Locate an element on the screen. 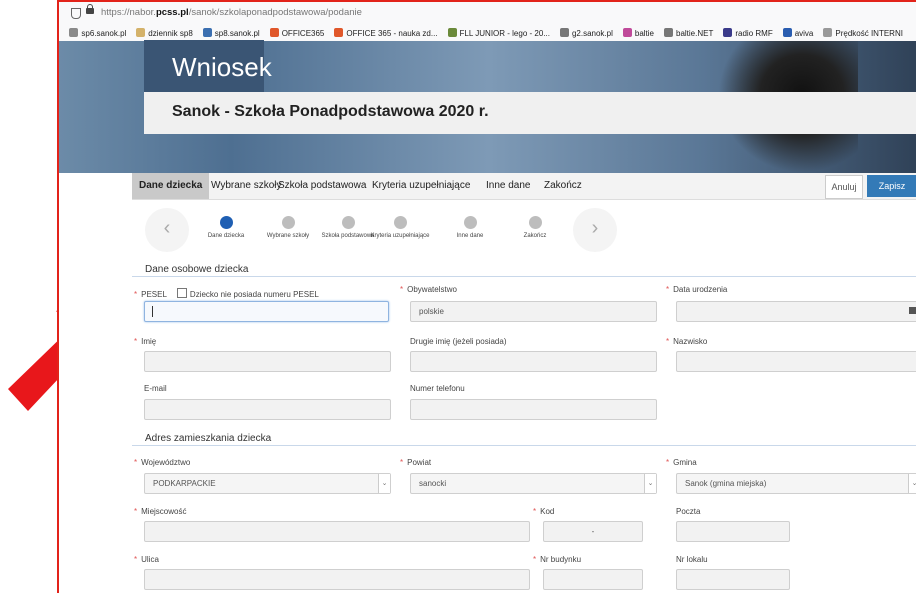  building-input is located at coordinates (593, 579).